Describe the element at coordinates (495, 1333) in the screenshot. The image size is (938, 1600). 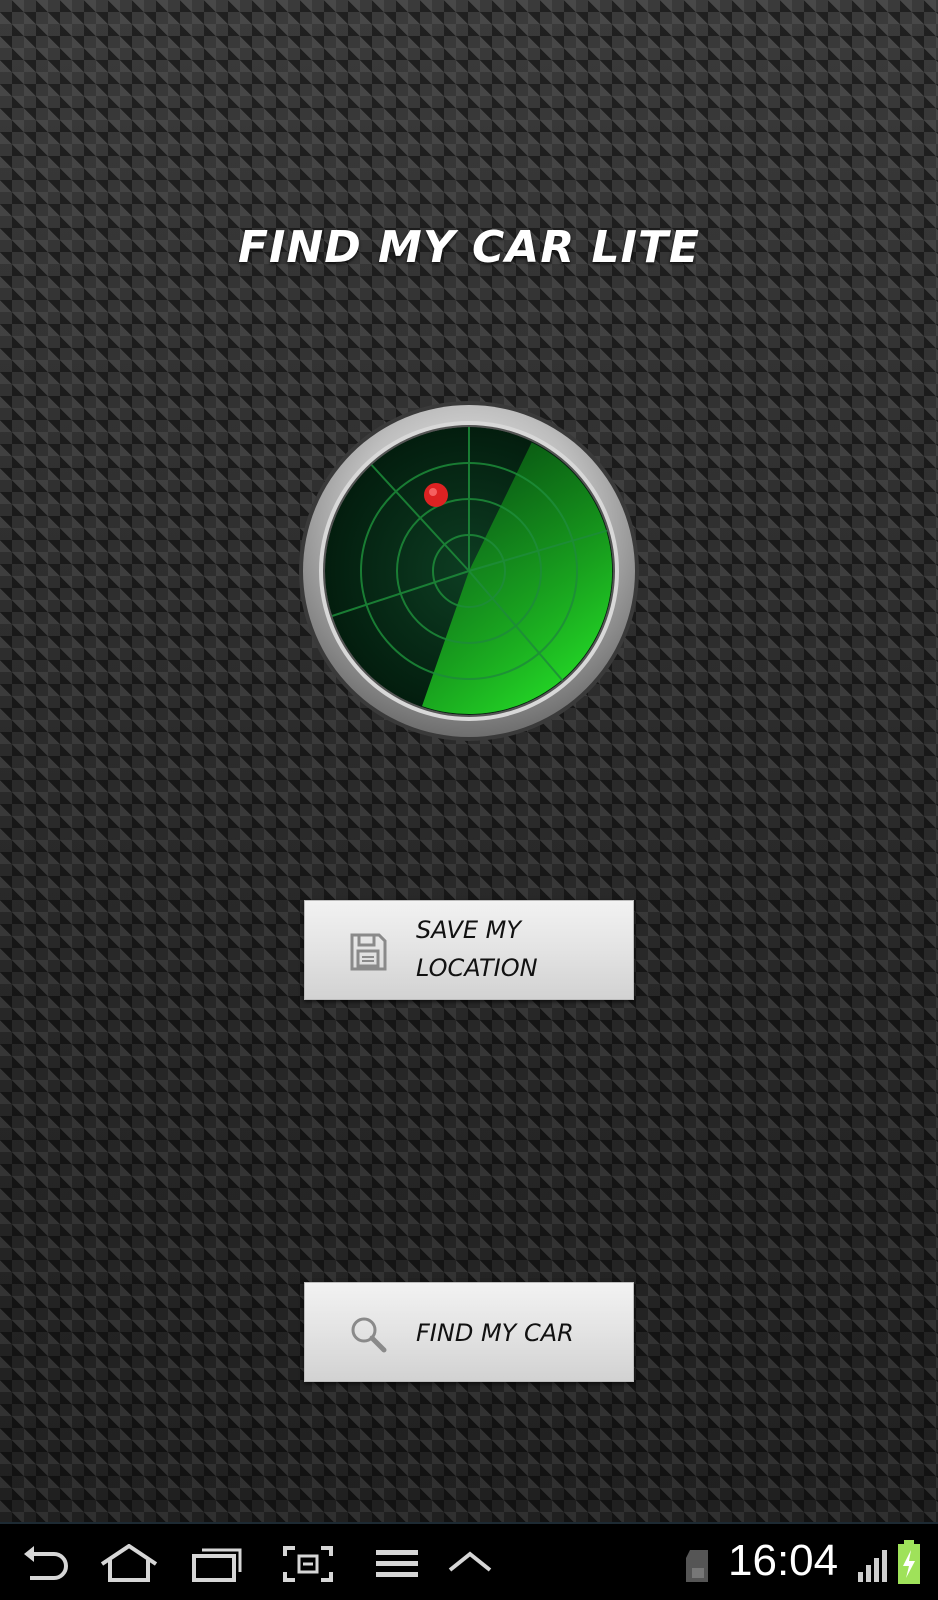
I see `find-my-car-label: FIND MY CAR` at that location.